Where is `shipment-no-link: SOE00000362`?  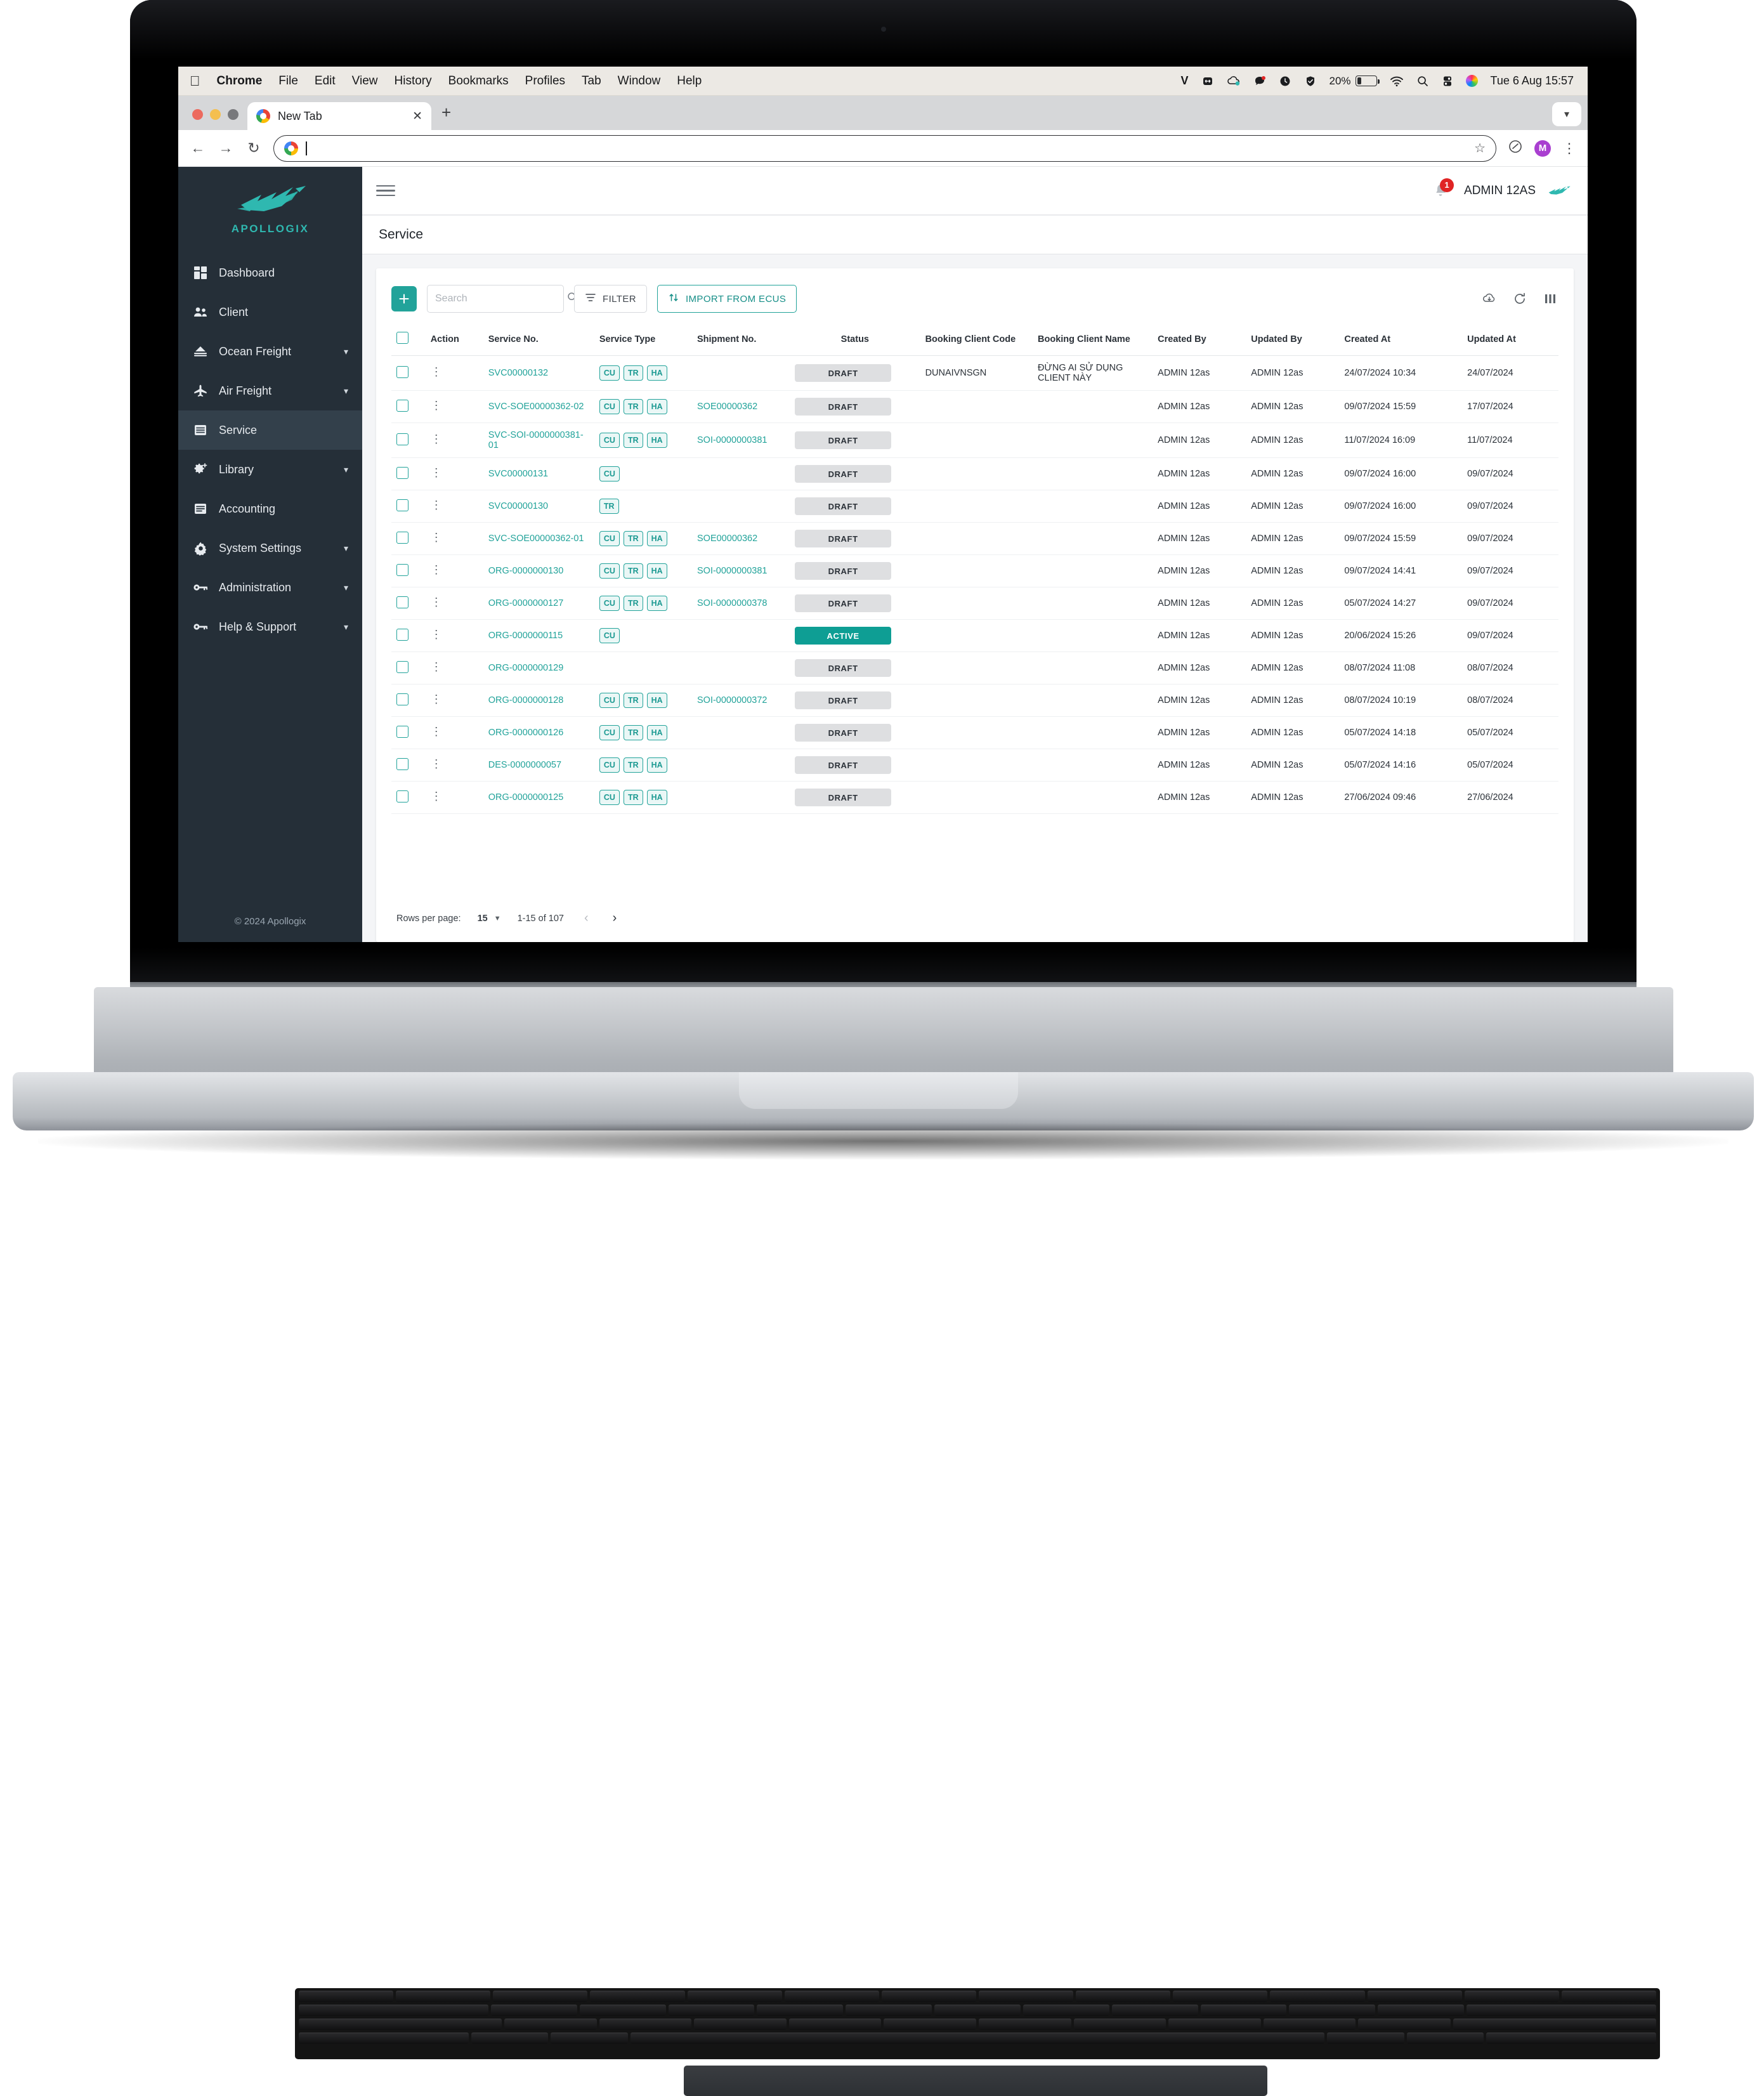
shipment-no-link: SOE00000362 is located at coordinates (727, 407).